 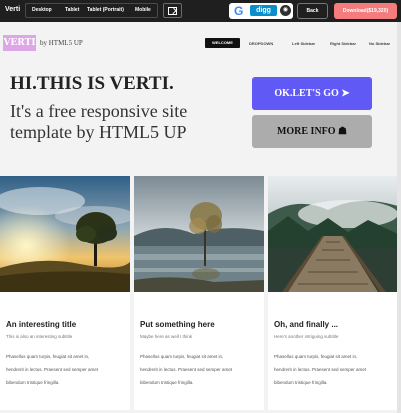 What do you see at coordinates (306, 336) in the screenshot?
I see `card-subtitle: Here's another intriguing subtitle` at bounding box center [306, 336].